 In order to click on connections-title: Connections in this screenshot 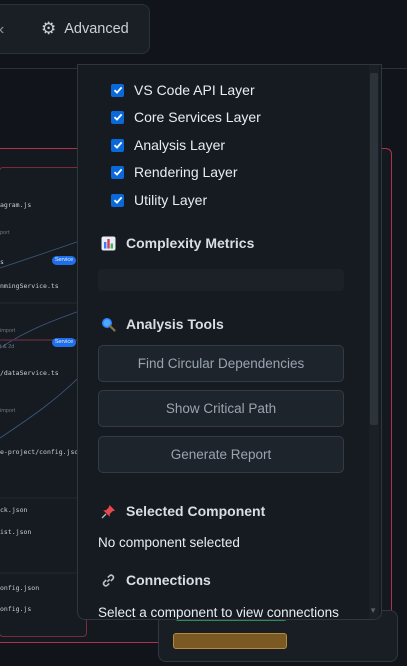, I will do `click(168, 580)`.